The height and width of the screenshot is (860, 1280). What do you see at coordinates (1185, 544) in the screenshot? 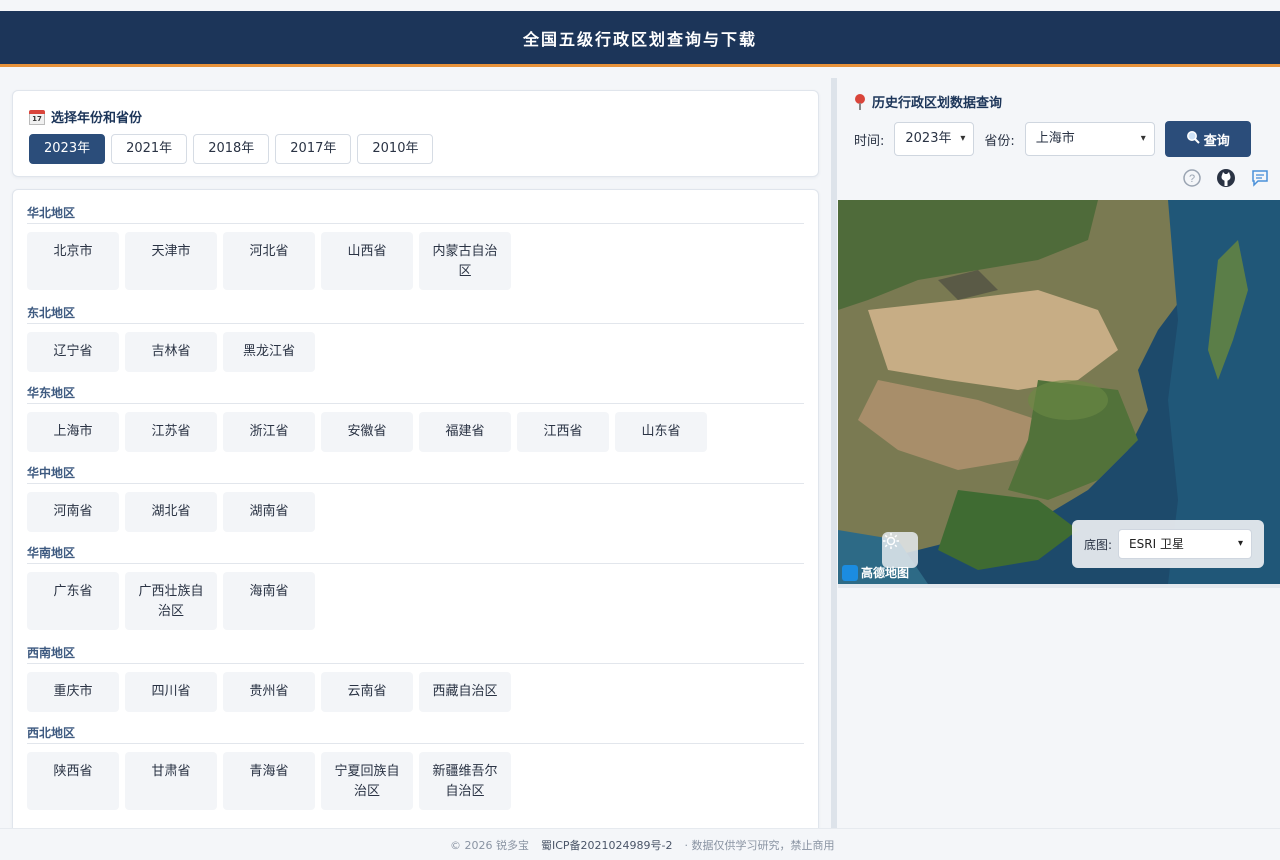
I see `basemap-select: ESRI 卫星 ▾` at bounding box center [1185, 544].